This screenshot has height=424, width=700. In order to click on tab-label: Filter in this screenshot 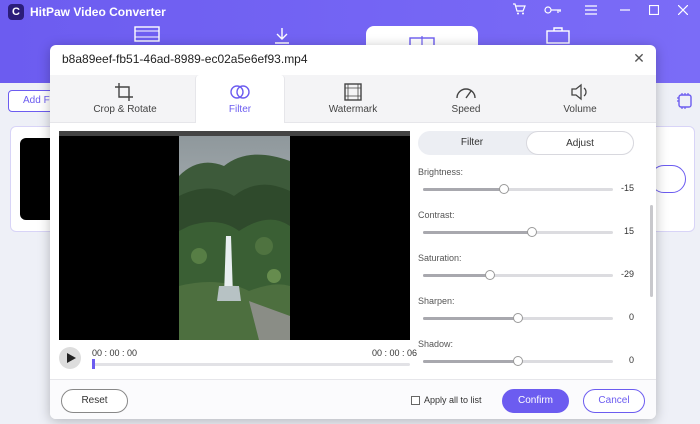, I will do `click(240, 109)`.